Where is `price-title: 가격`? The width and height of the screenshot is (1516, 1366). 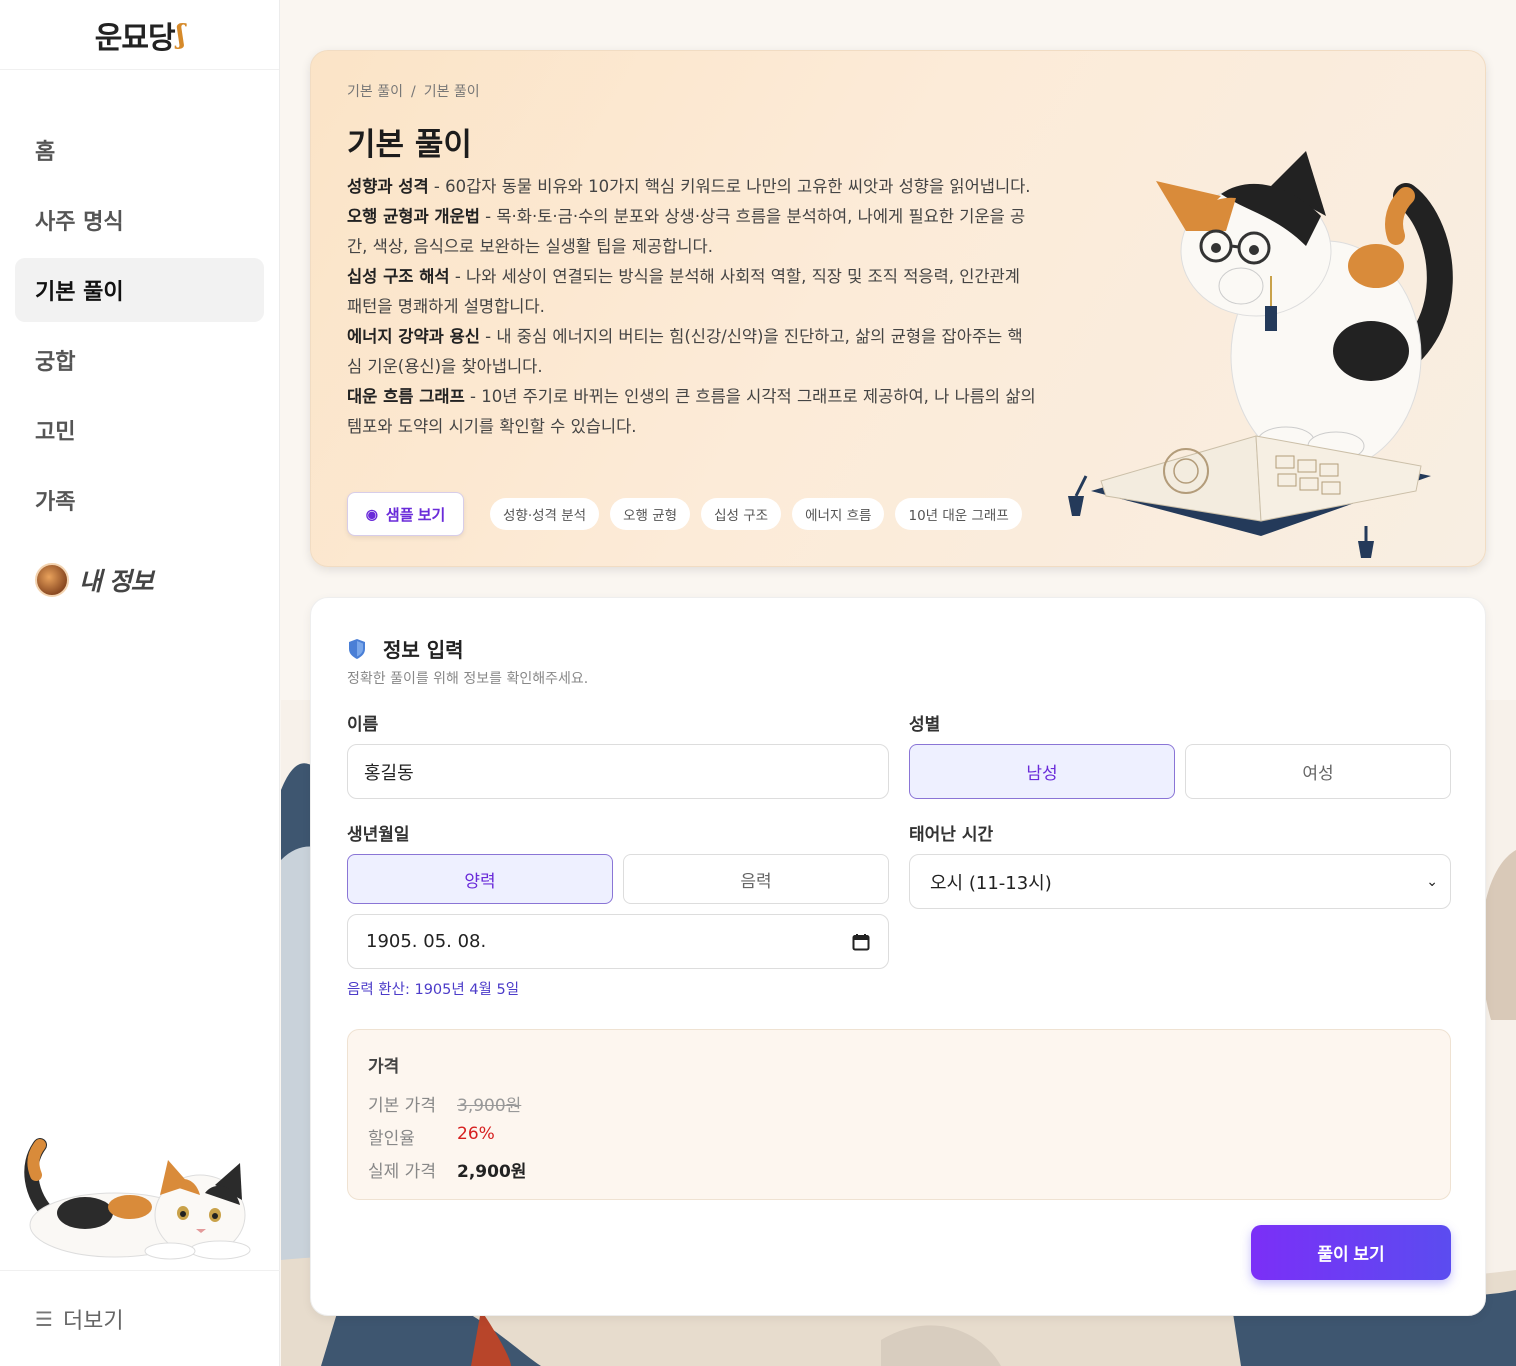 price-title: 가격 is located at coordinates (384, 1067).